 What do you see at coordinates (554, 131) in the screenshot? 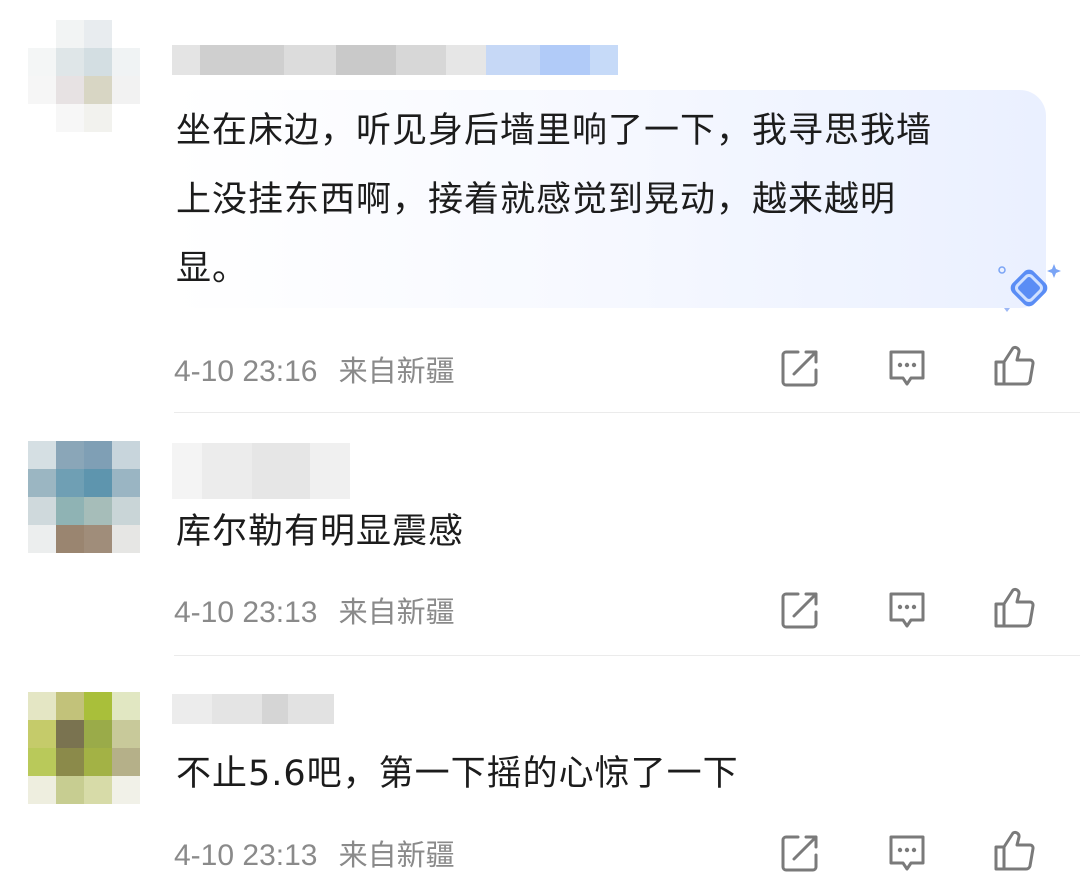
I see `comment-text-line: 坐在床边，听见身后墙里响了一下，我寻思我墙` at bounding box center [554, 131].